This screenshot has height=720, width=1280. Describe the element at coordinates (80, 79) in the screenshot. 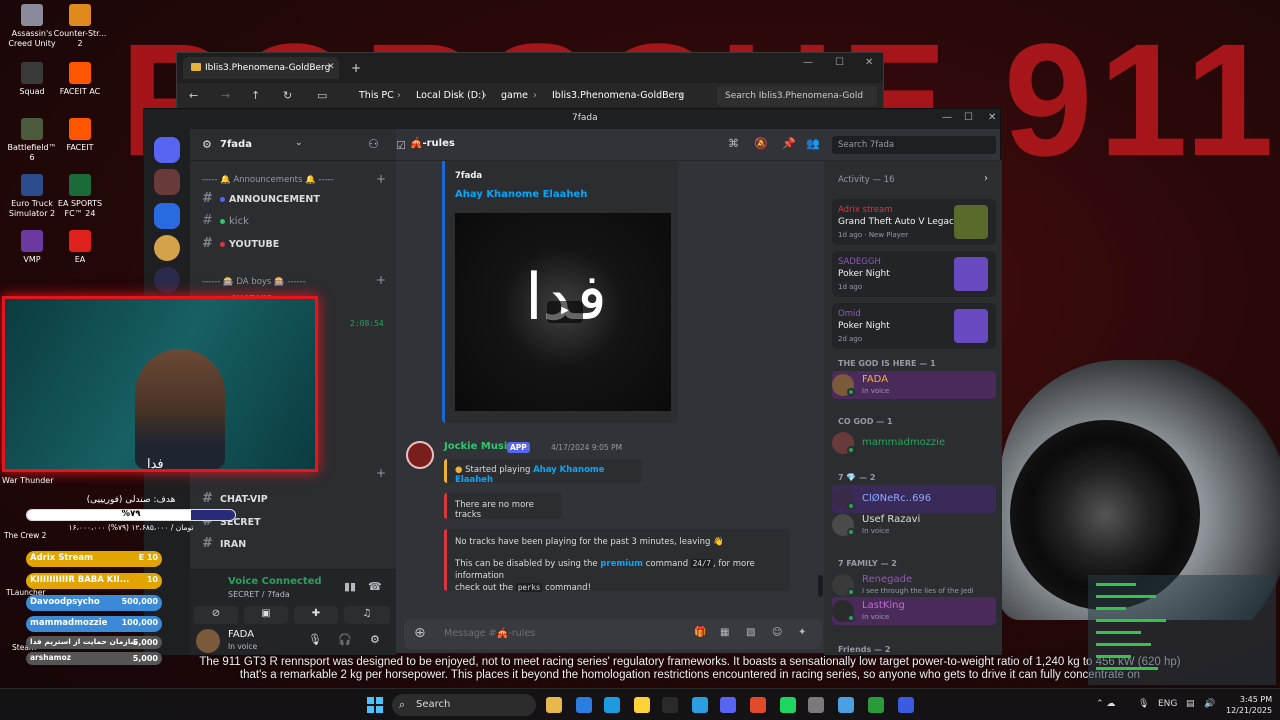

I see `desktop-icon: FACEIT AC` at that location.